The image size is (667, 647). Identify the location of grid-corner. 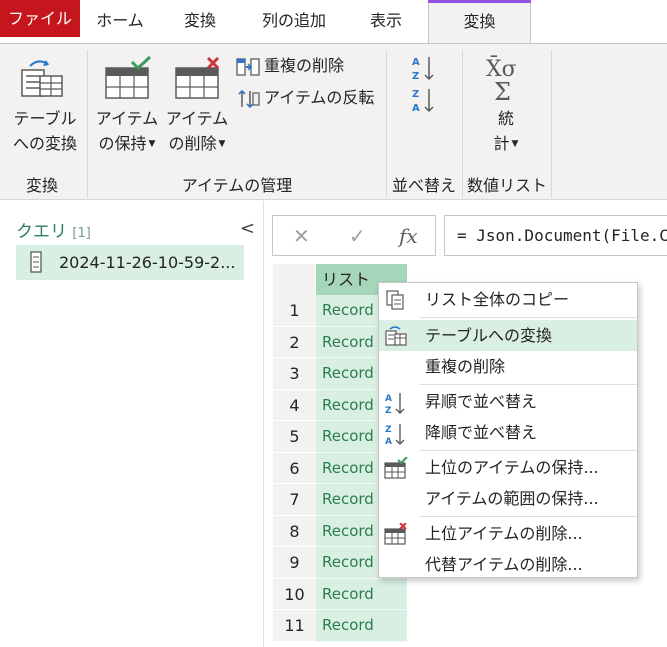
(294, 279).